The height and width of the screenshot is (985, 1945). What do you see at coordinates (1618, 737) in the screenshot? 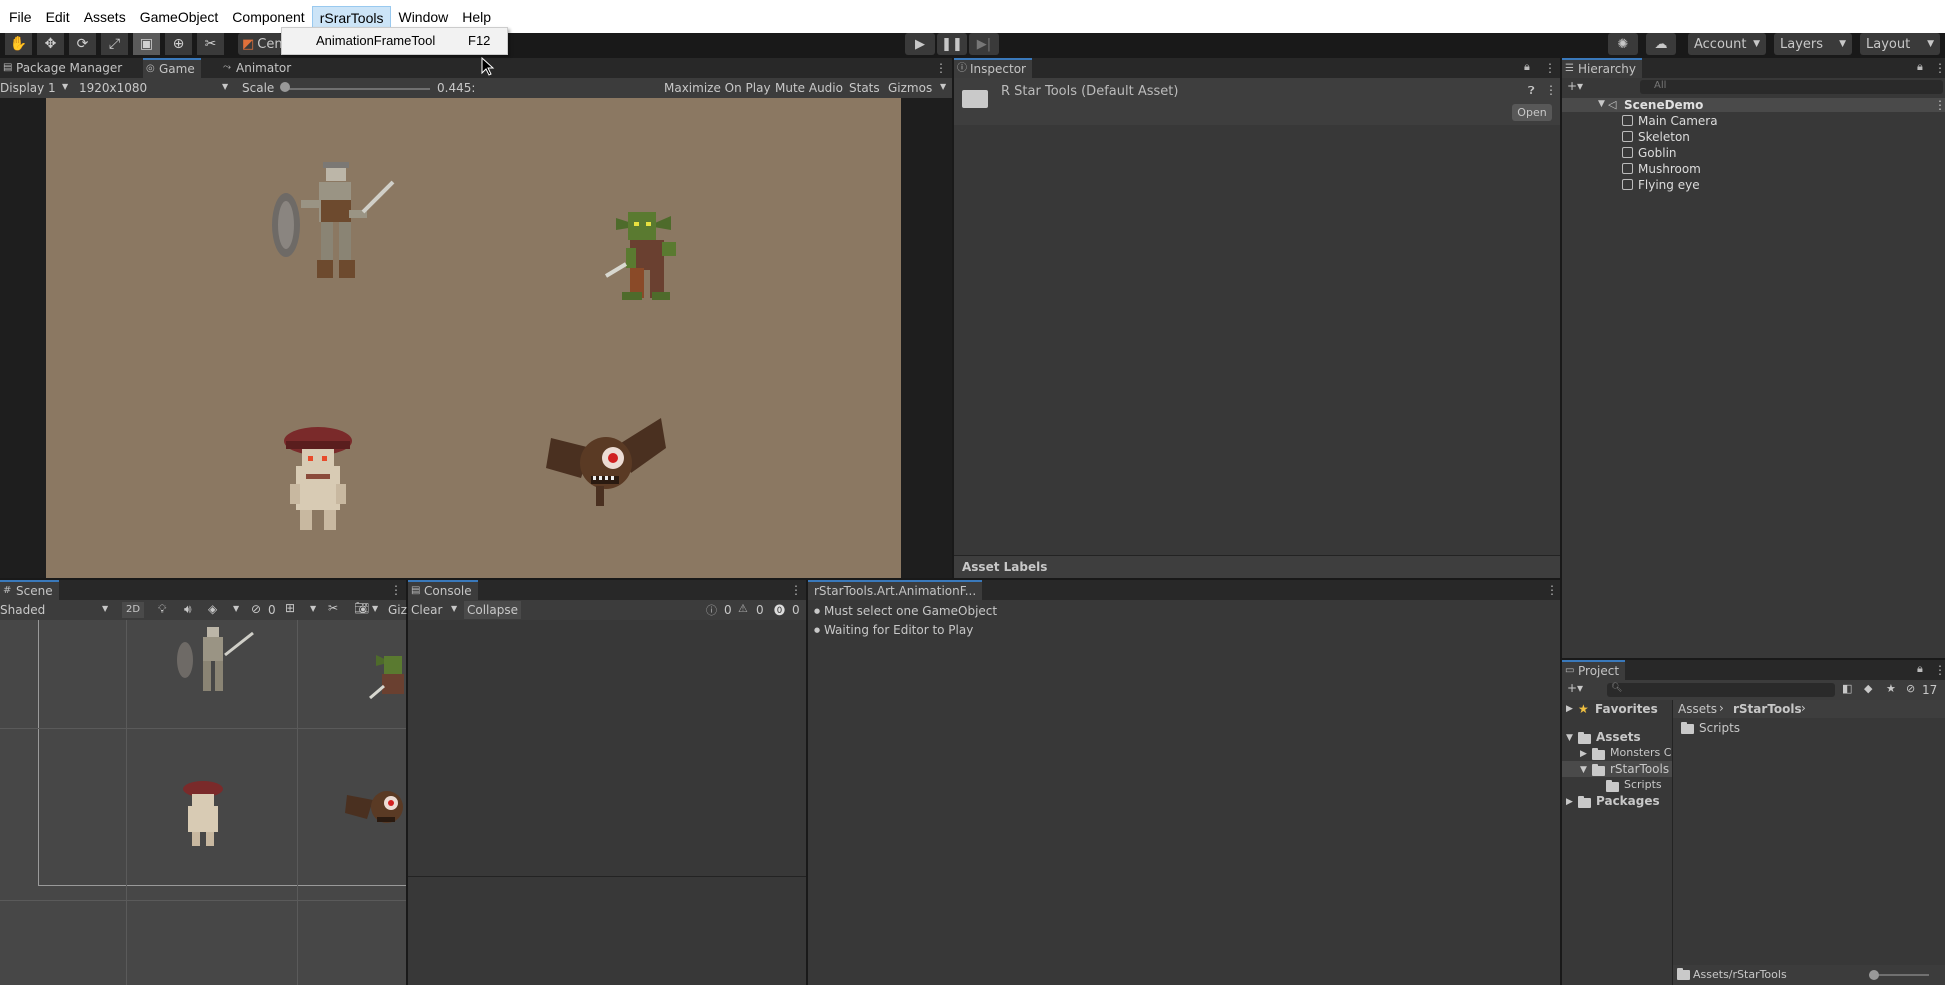
I see `tree-assets: Assets` at bounding box center [1618, 737].